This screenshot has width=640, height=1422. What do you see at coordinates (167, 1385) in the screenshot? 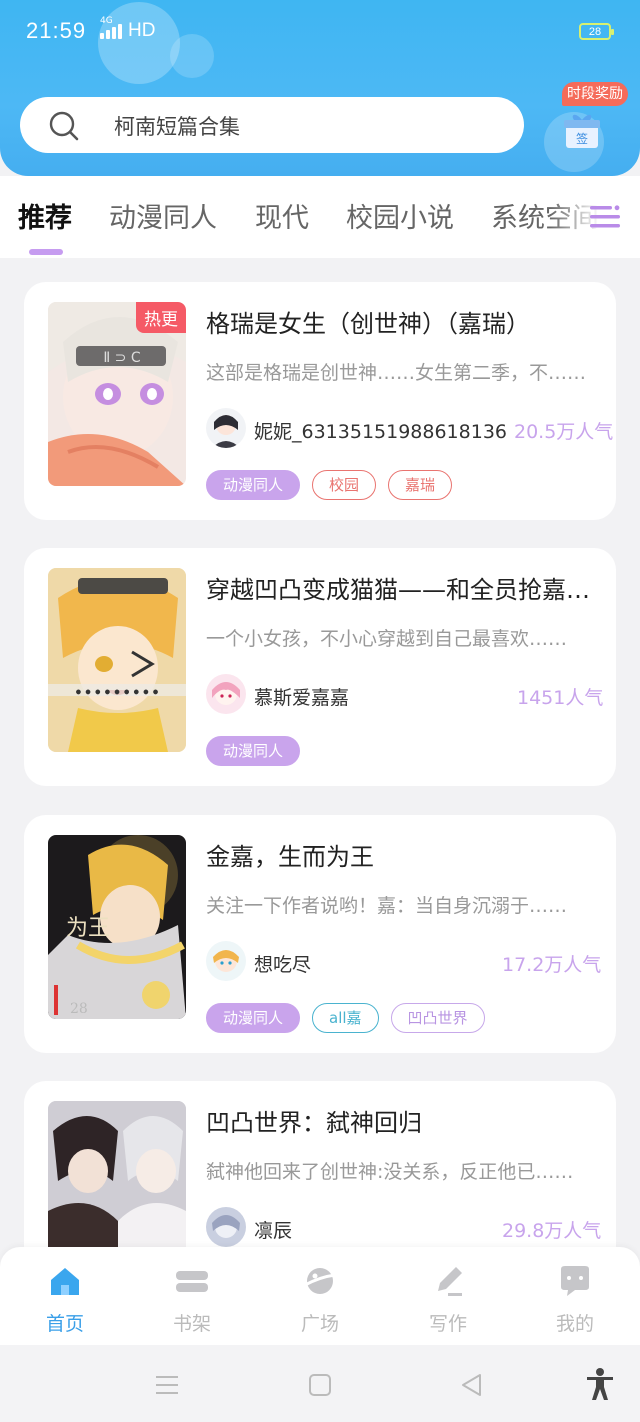
I see `menu-lines-icon` at bounding box center [167, 1385].